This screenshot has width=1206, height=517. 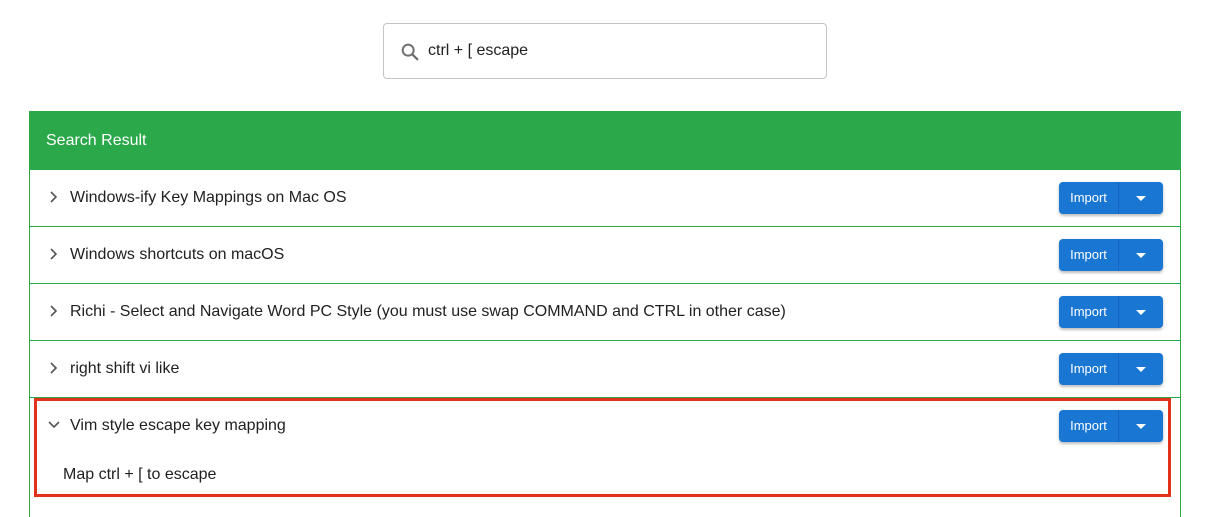 What do you see at coordinates (623, 51) in the screenshot?
I see `search-input` at bounding box center [623, 51].